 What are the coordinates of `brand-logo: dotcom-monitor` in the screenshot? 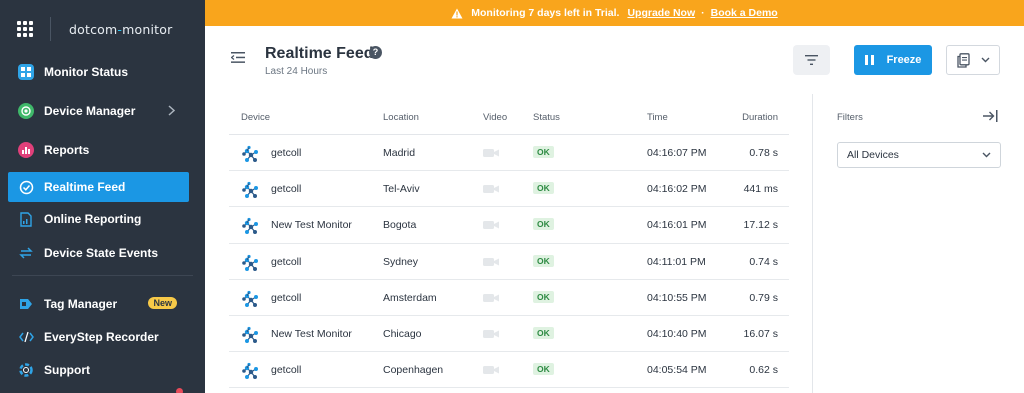 It's located at (120, 29).